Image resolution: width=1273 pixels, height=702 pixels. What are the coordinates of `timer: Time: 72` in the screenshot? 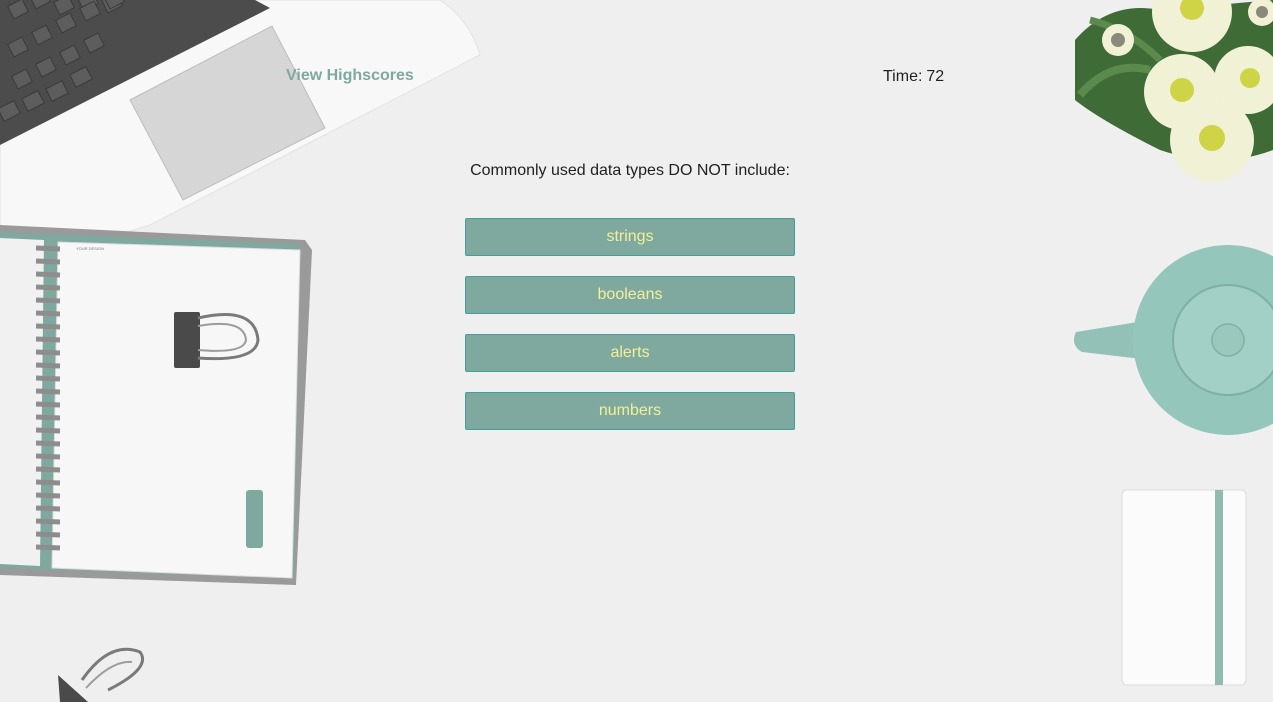 It's located at (913, 77).